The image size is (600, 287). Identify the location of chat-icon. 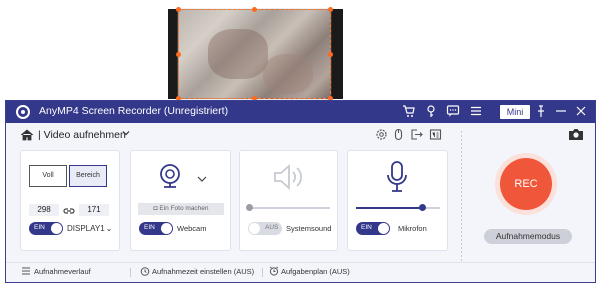
(453, 112).